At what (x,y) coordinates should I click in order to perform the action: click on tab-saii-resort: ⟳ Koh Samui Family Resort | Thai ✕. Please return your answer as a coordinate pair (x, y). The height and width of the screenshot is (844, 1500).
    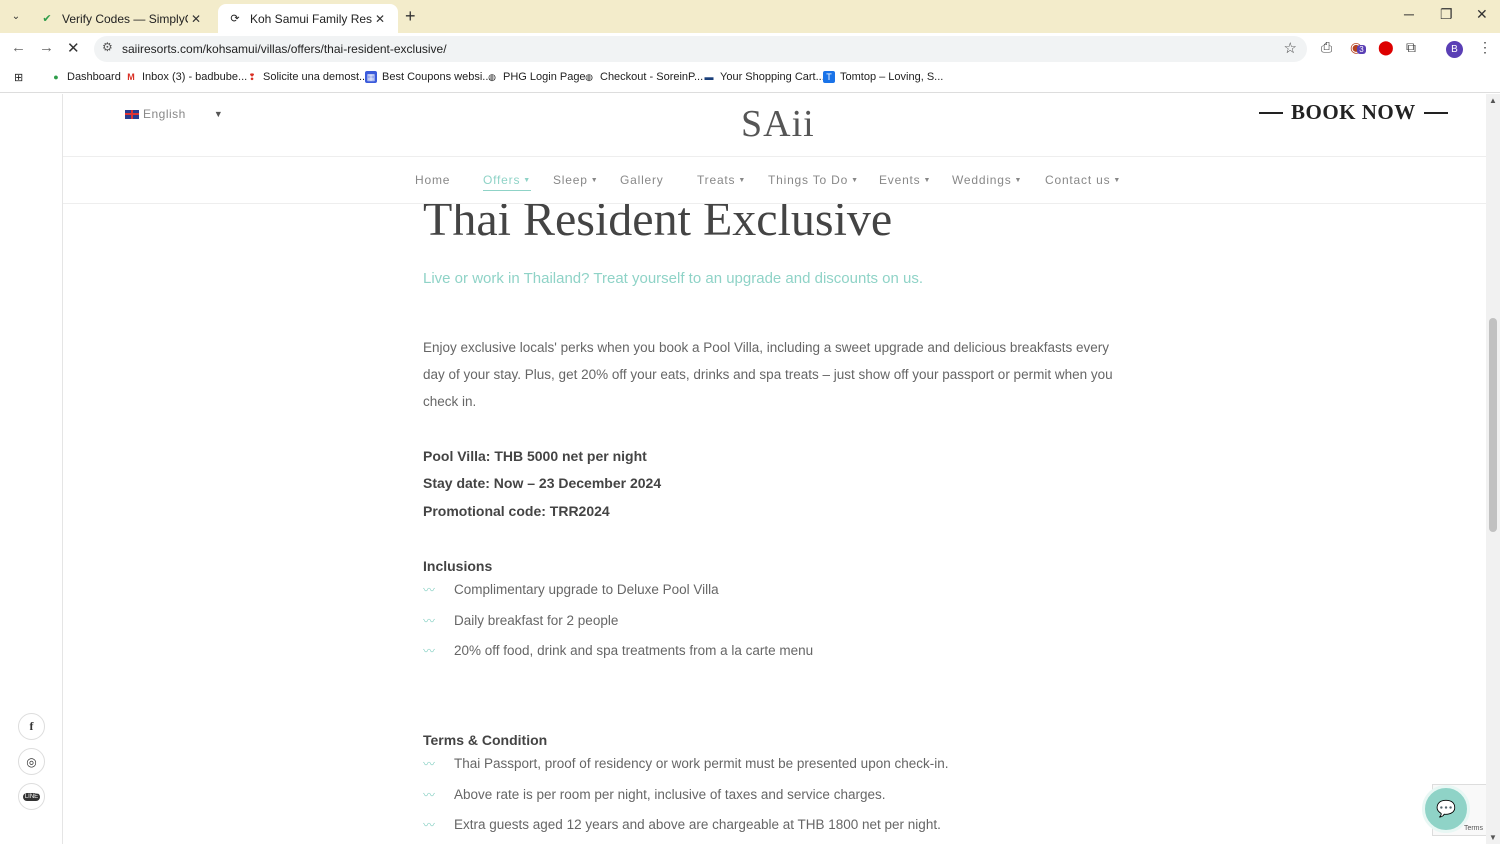
    Looking at the image, I should click on (308, 18).